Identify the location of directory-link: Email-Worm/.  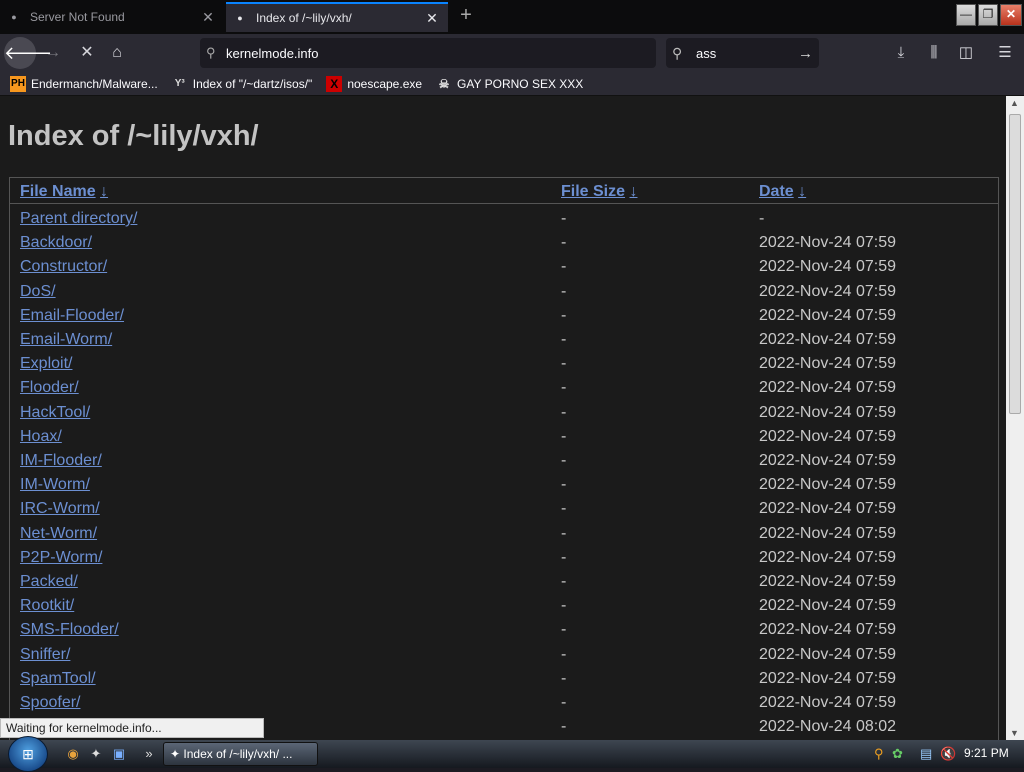
(66, 339).